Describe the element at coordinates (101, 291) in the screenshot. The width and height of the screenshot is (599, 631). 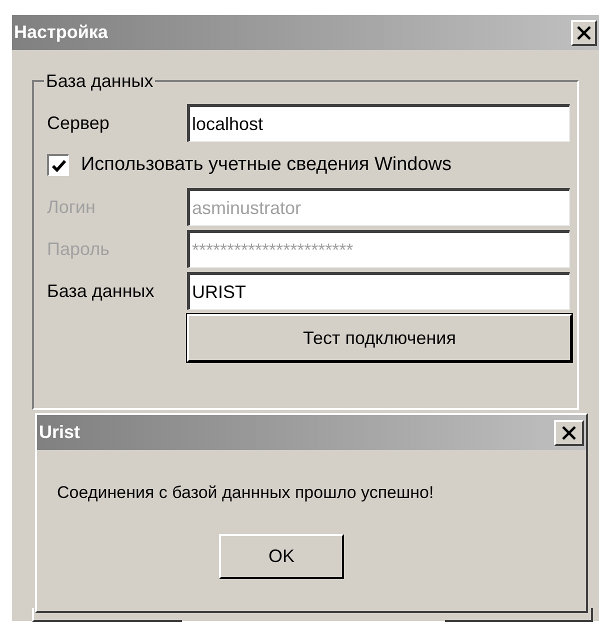
I see `field-label: База данных` at that location.